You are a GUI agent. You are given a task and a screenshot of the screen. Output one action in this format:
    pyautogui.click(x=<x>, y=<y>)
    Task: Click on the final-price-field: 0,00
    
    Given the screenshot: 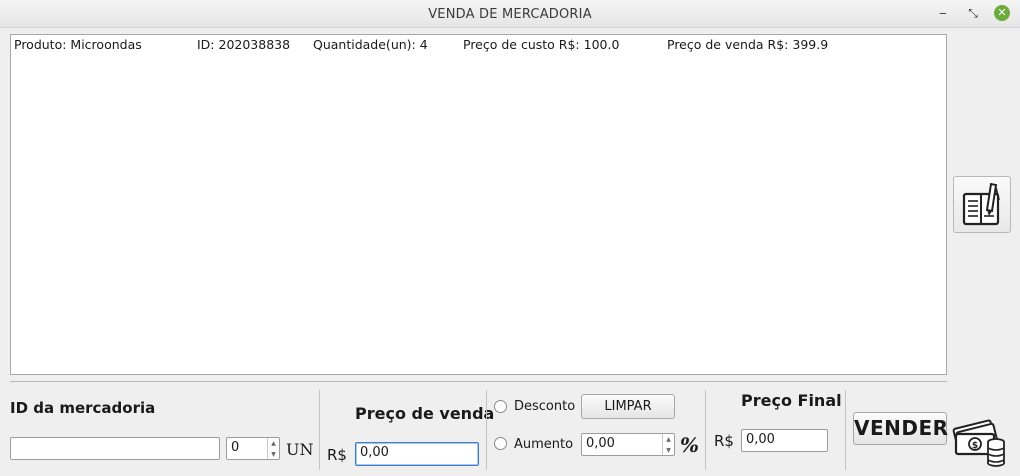 What is the action you would take?
    pyautogui.click(x=784, y=440)
    